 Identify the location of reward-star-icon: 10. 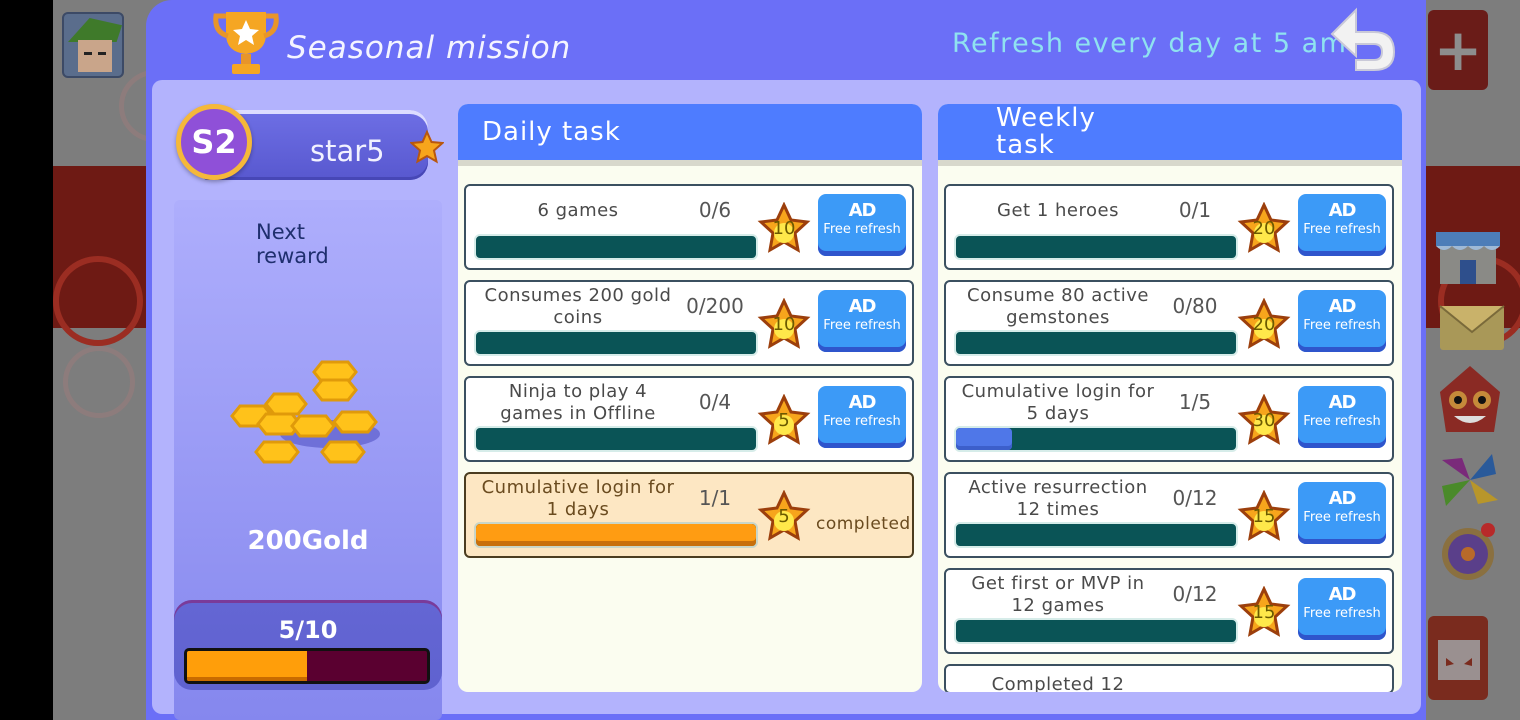
(784, 325).